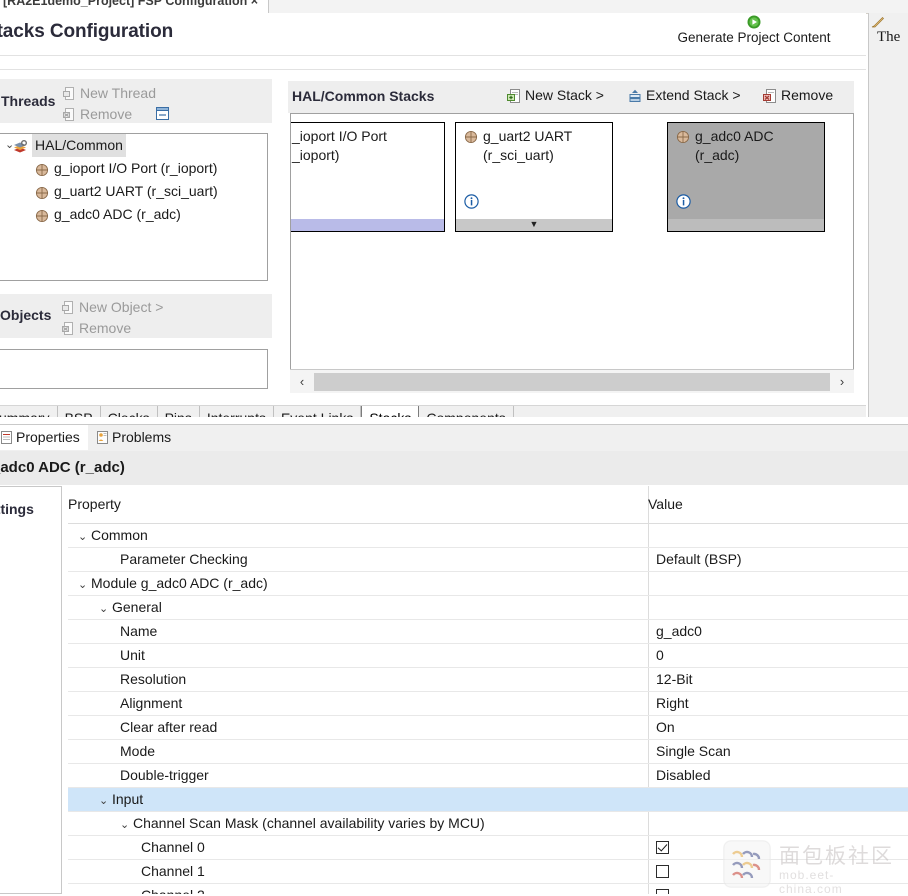  I want to click on property-row: Name g_adc0, so click(488, 632).